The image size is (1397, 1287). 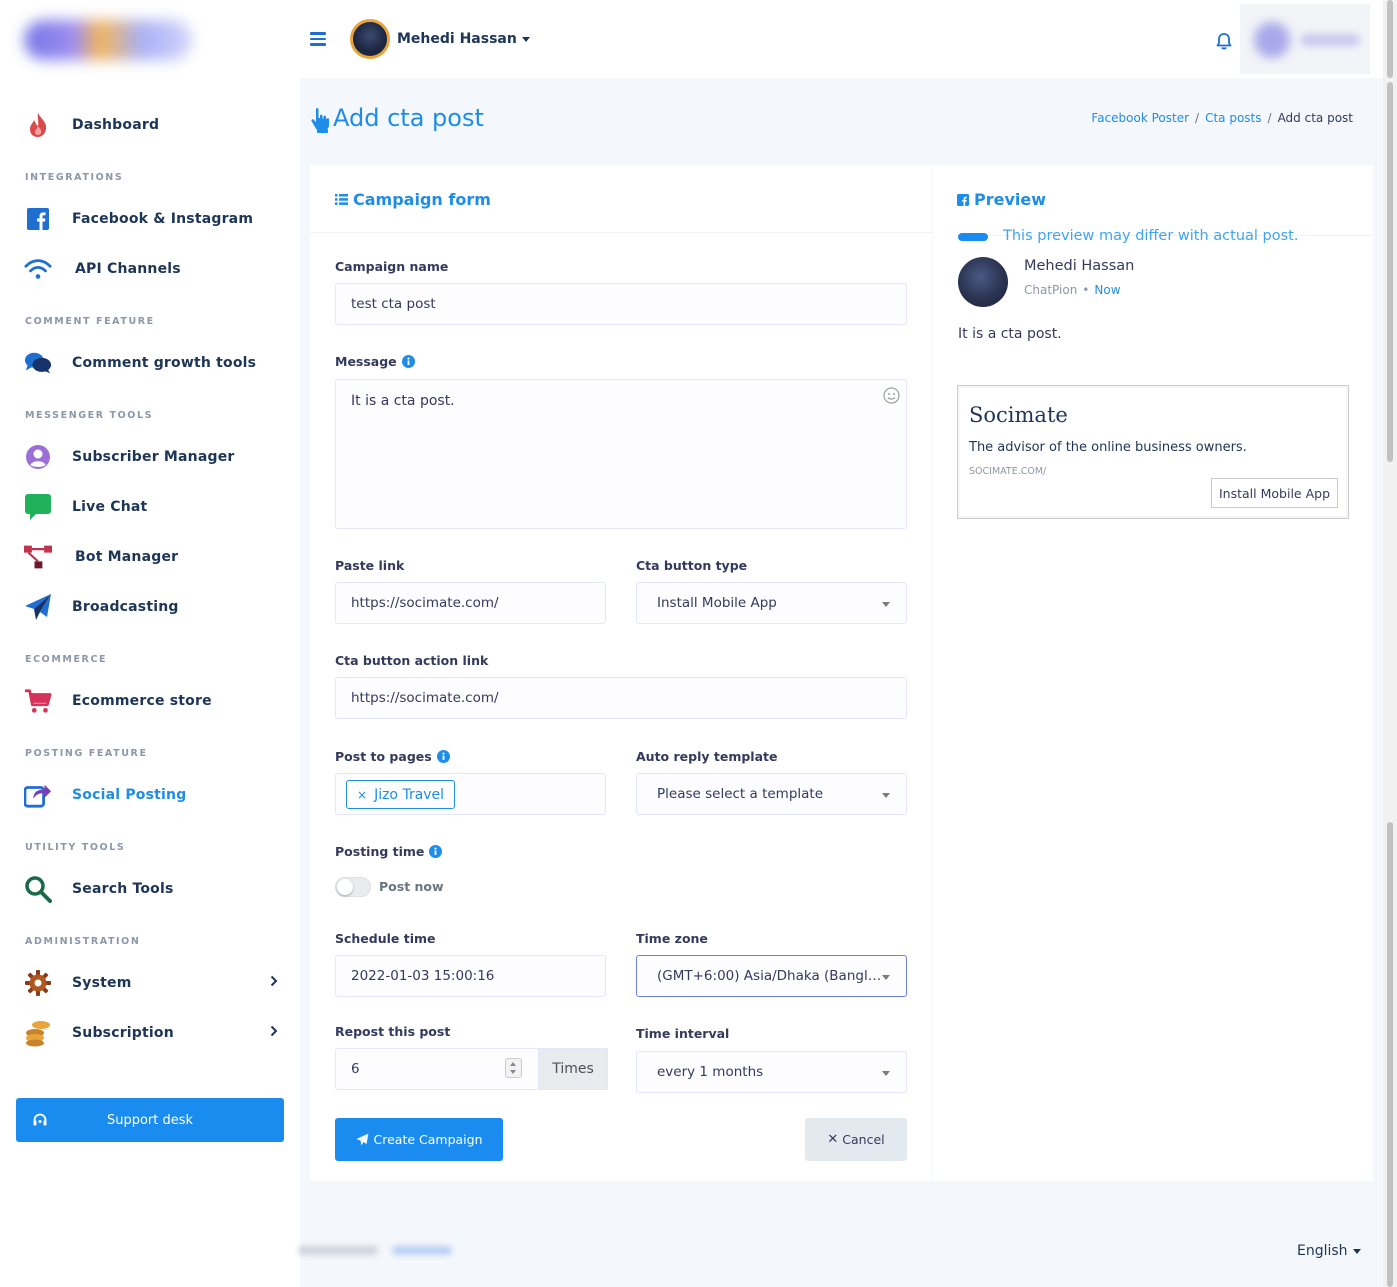 What do you see at coordinates (470, 976) in the screenshot?
I see `schedule-time-input: 2022-01-03 15:00:16` at bounding box center [470, 976].